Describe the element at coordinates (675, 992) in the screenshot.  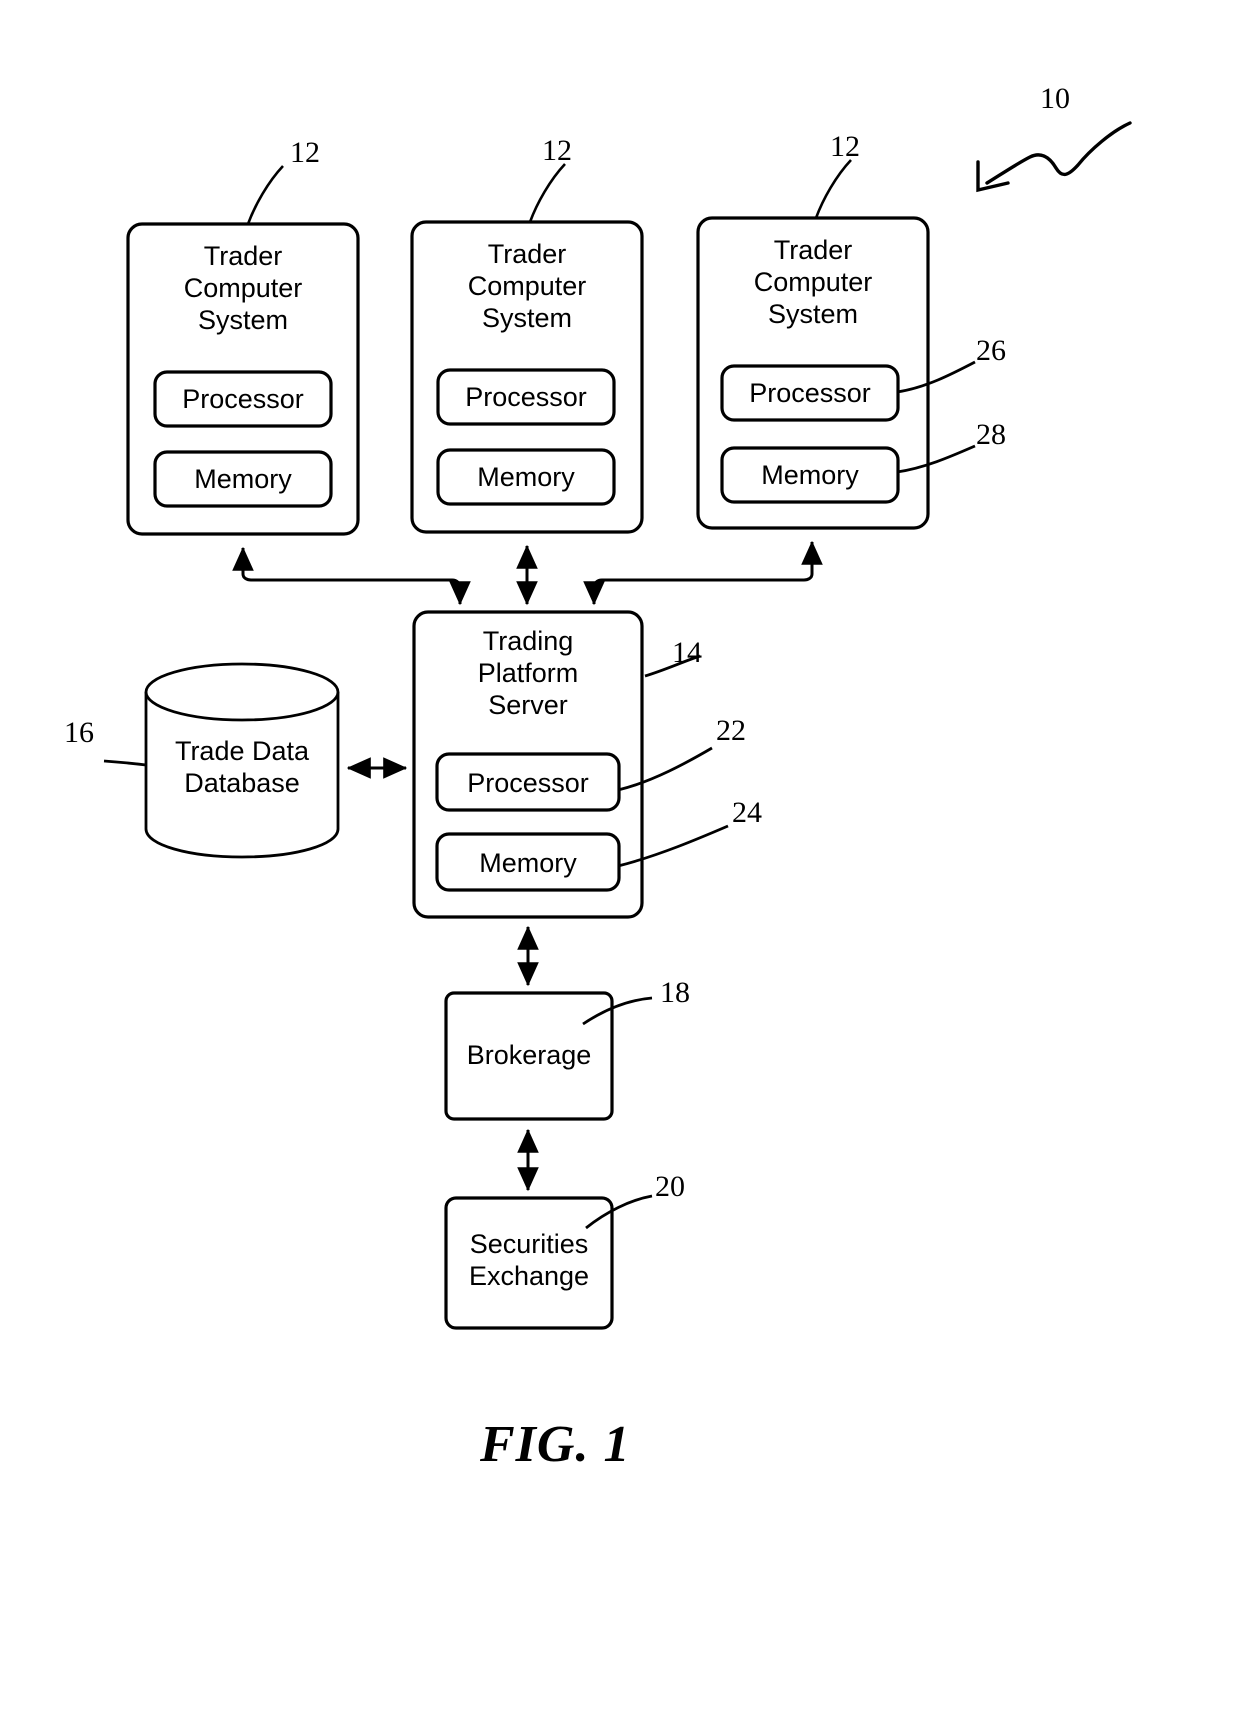
I see `ref-numeral-18: 18` at that location.